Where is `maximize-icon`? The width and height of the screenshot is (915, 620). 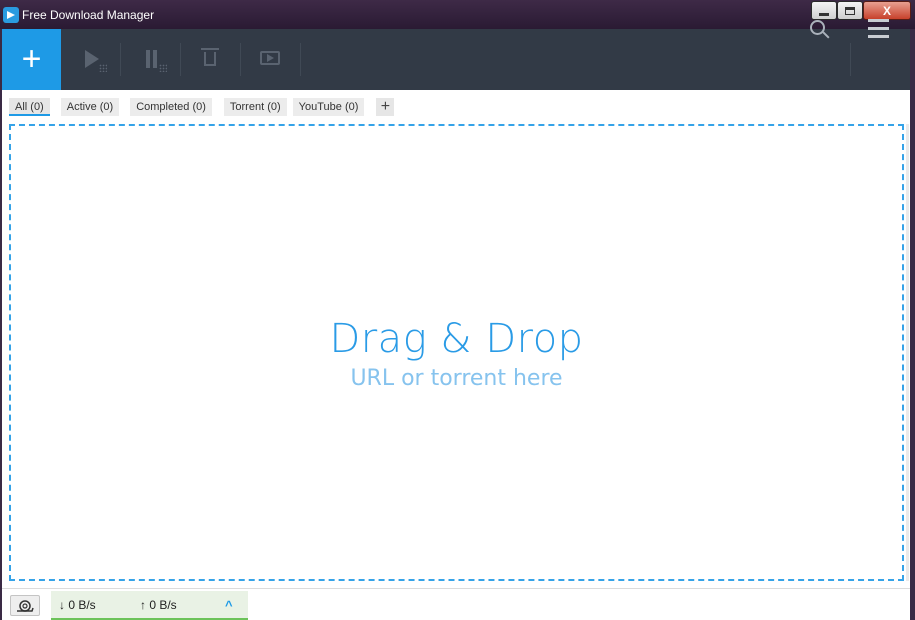 maximize-icon is located at coordinates (850, 10).